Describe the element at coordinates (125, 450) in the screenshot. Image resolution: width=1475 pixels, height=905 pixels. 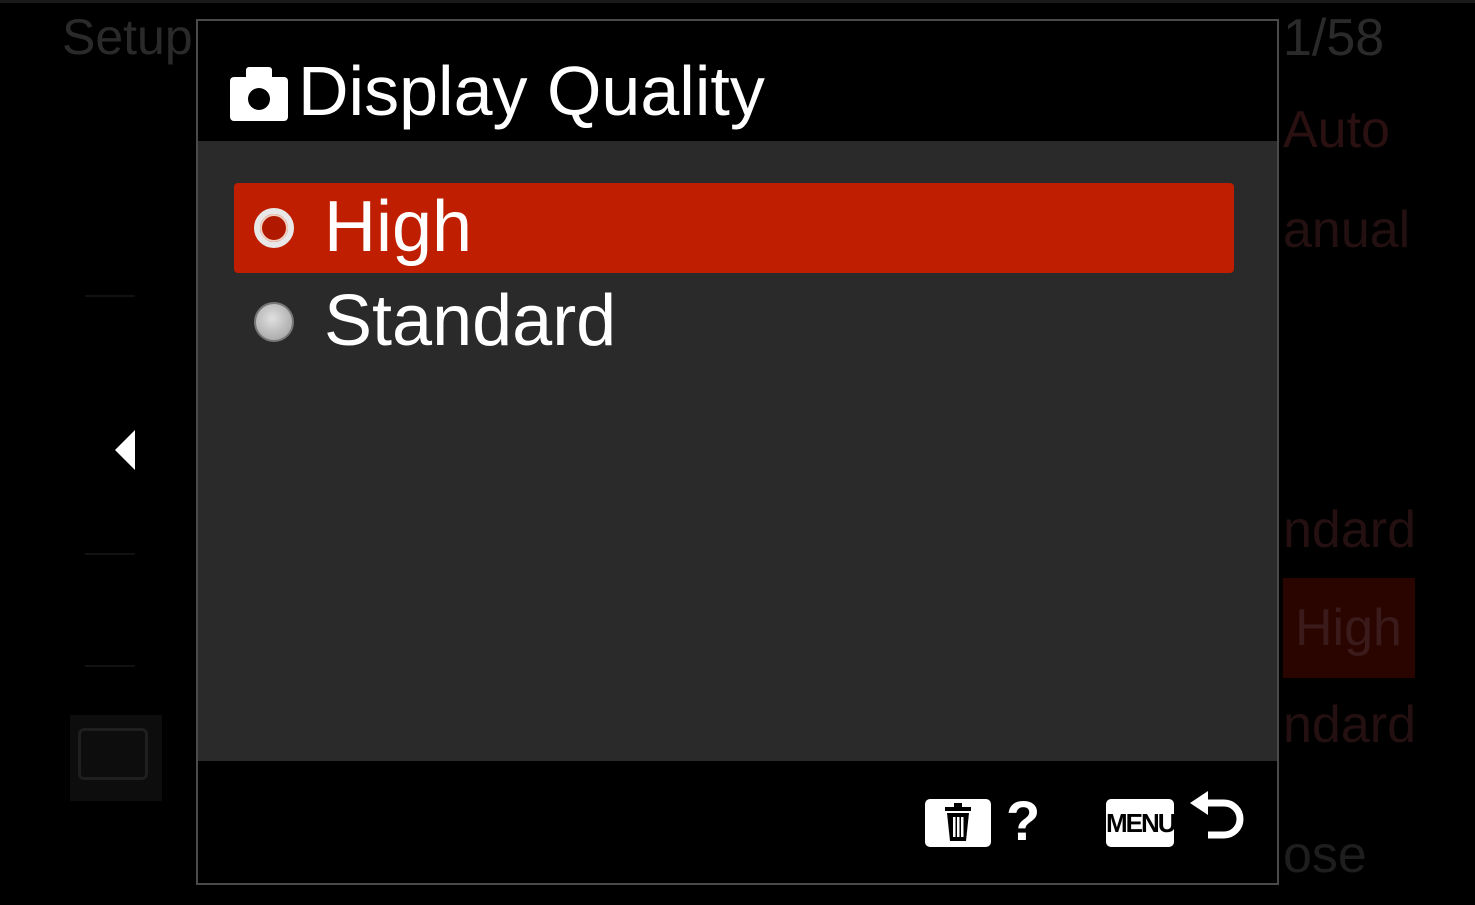
I see `left-arrow-icon` at that location.